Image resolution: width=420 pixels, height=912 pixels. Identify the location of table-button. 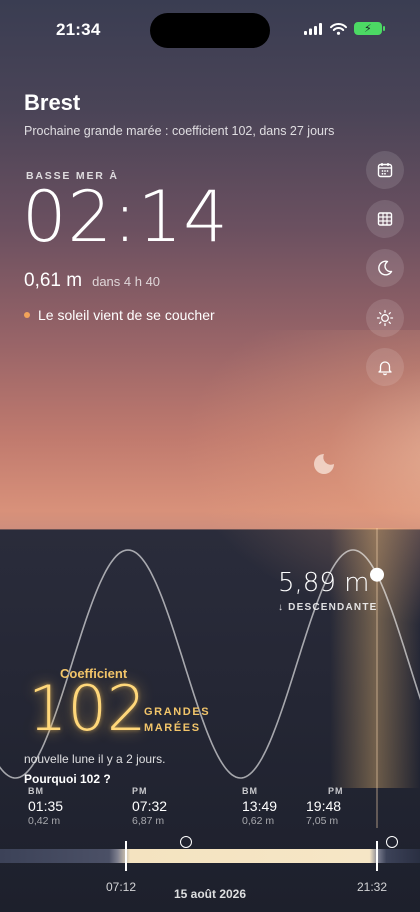
(385, 219).